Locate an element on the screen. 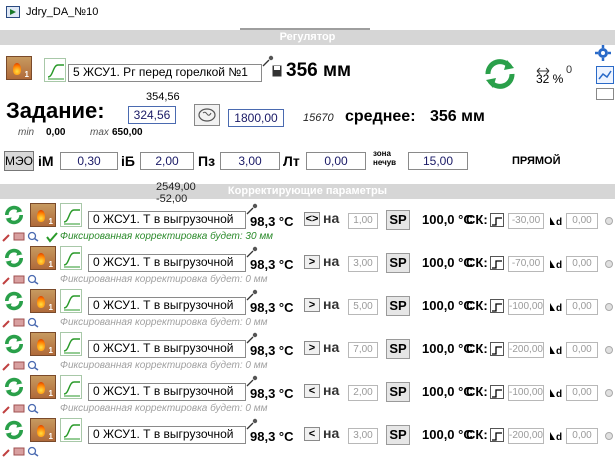  correction-row-2-d-input: 0,00 is located at coordinates (582, 264).